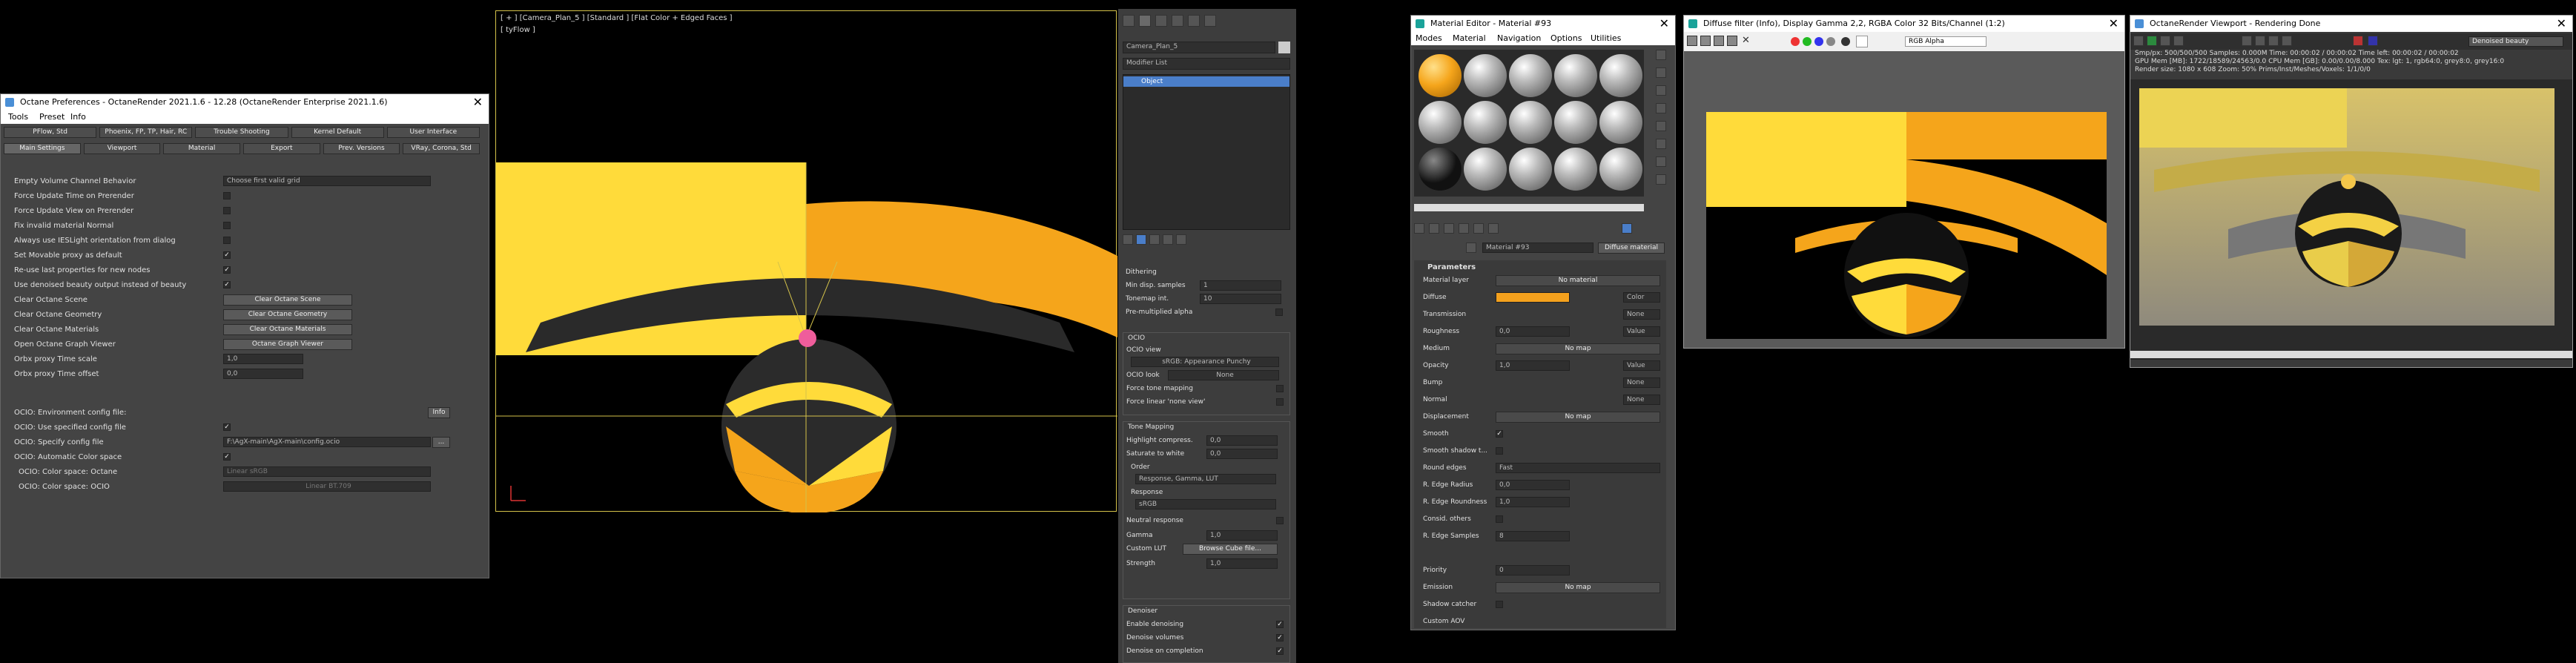 This screenshot has width=2576, height=663. What do you see at coordinates (1199, 48) in the screenshot?
I see `object-name-field: Camera_Plan_5` at bounding box center [1199, 48].